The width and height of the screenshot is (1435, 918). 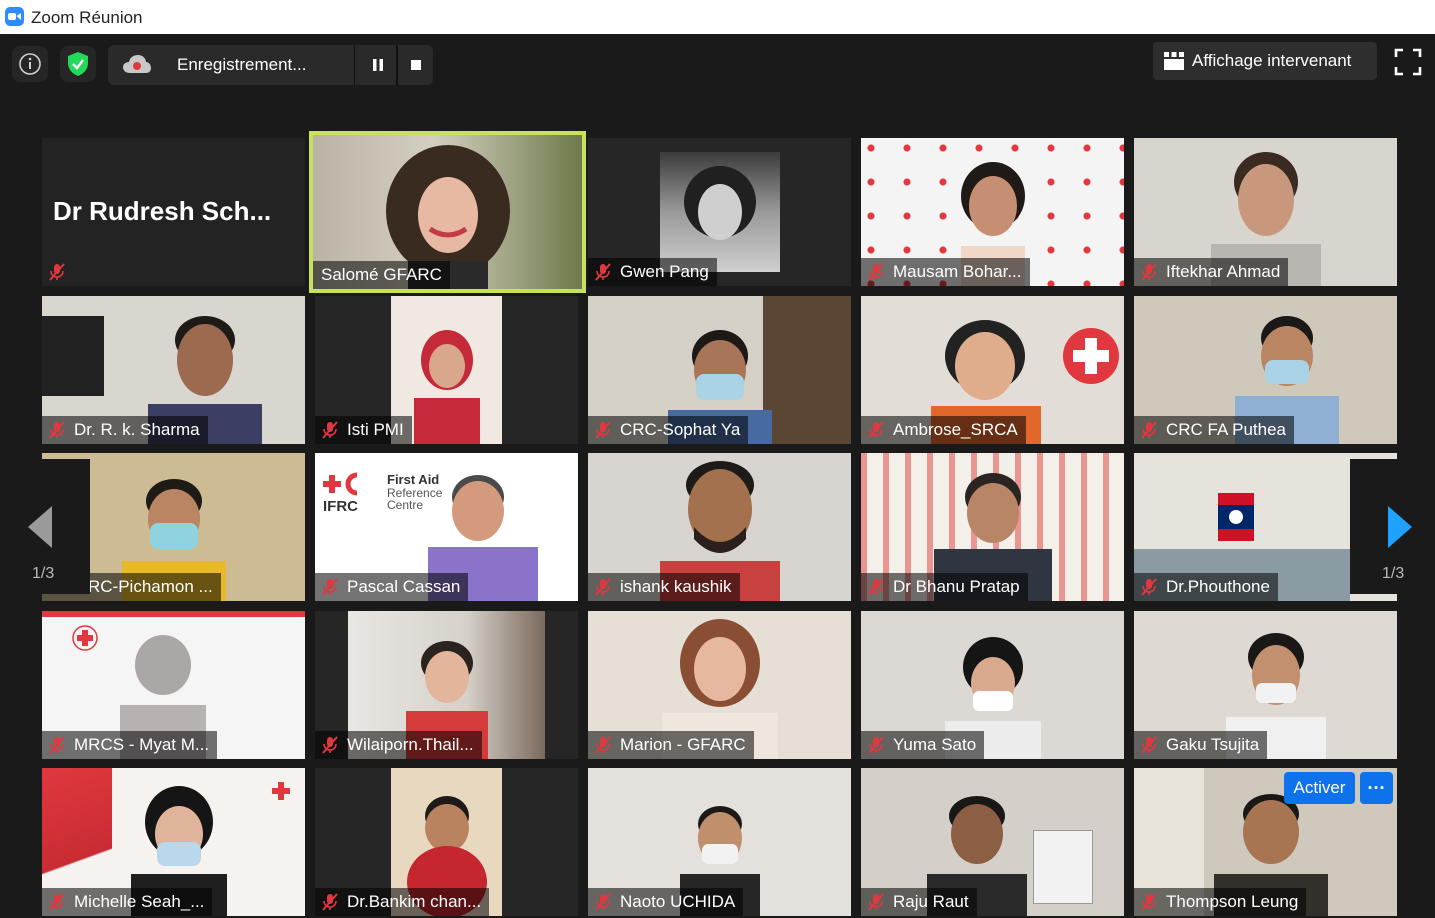 What do you see at coordinates (1226, 429) in the screenshot?
I see `participant-name: CRC FA Puthea` at bounding box center [1226, 429].